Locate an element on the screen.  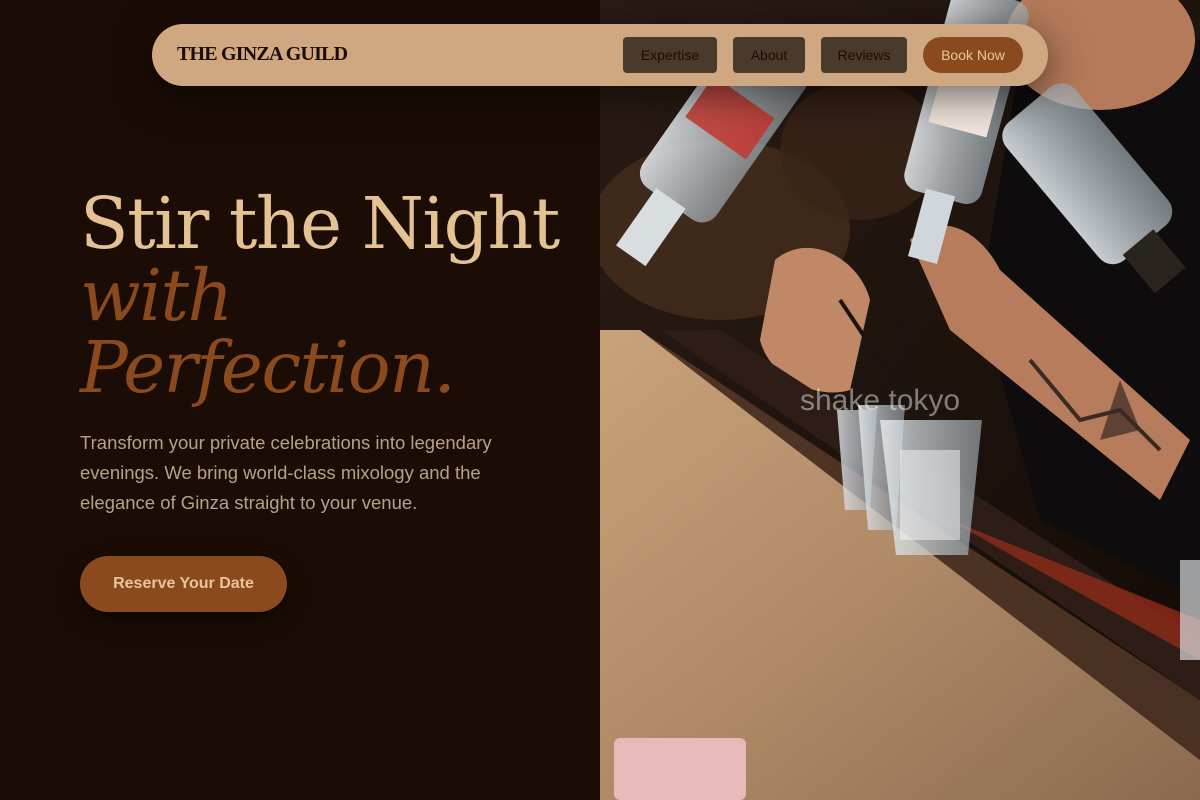
reserve-date-button: Reserve Your Date is located at coordinates (183, 584).